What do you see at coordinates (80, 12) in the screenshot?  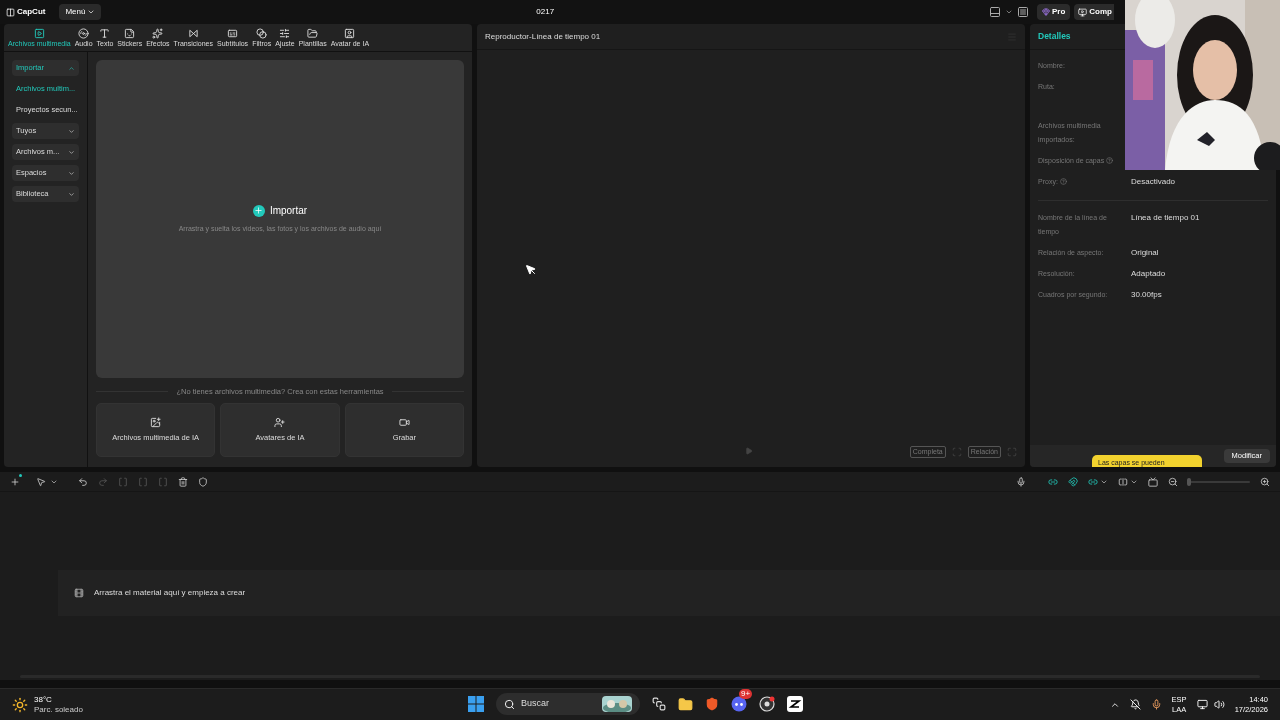 I see `menu-button: Menú` at bounding box center [80, 12].